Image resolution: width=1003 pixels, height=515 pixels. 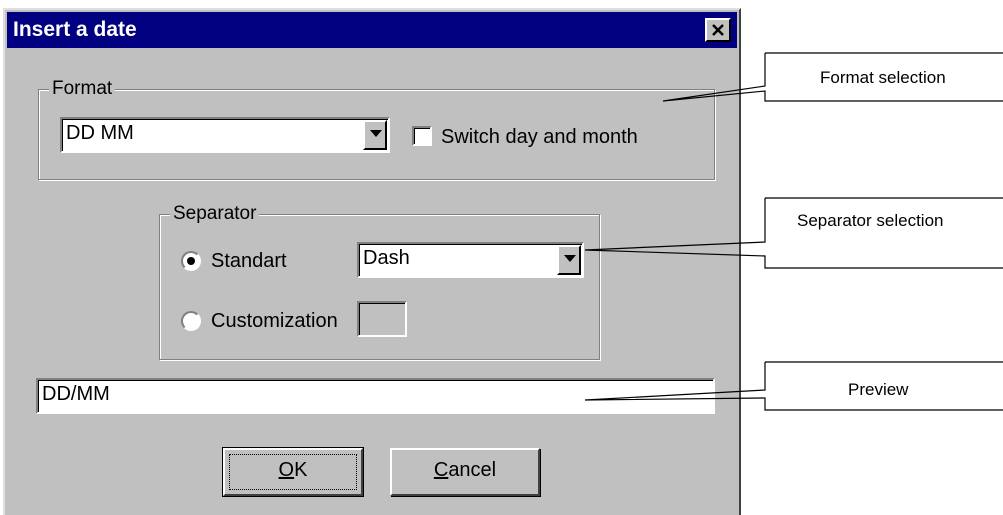 What do you see at coordinates (793, 233) in the screenshot?
I see `separator-callout-box` at bounding box center [793, 233].